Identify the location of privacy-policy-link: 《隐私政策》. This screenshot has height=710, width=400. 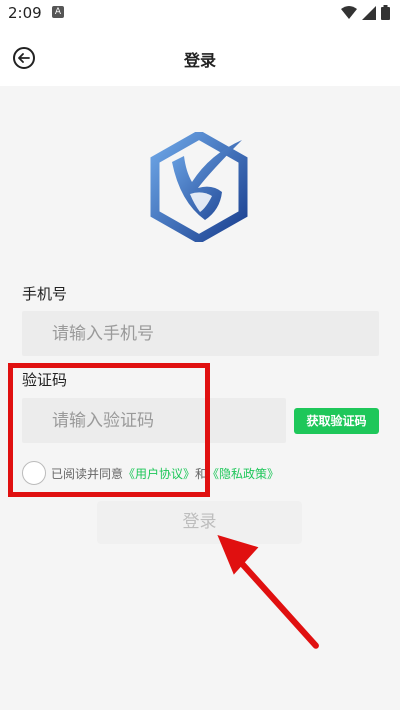
(243, 473).